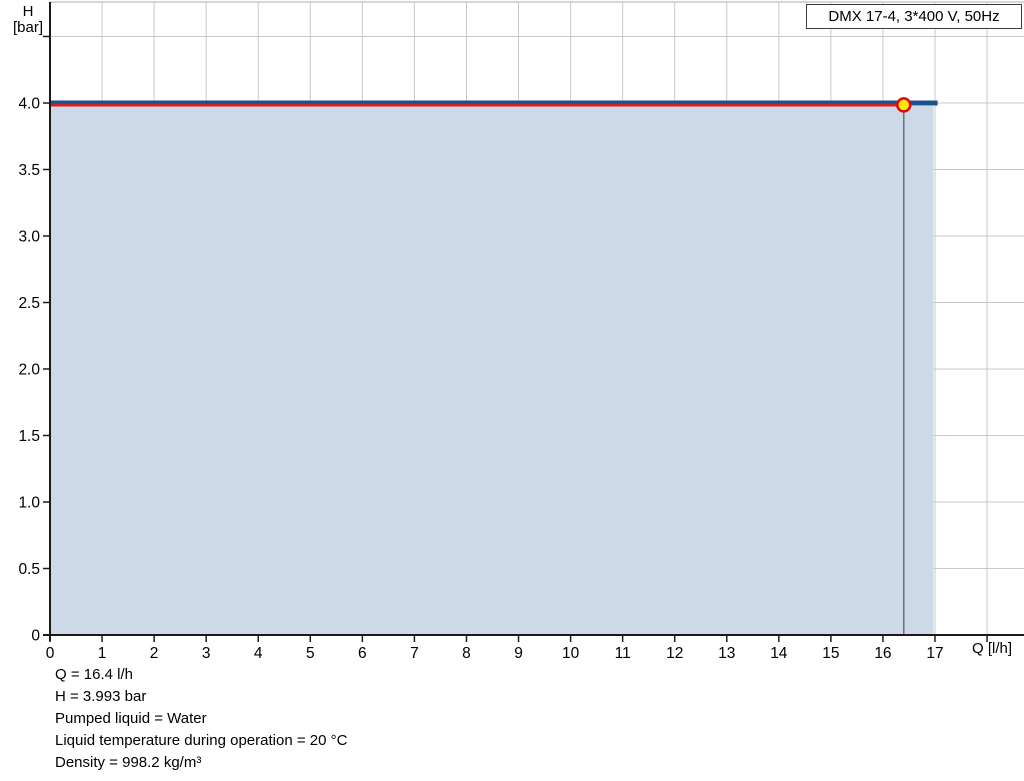 The width and height of the screenshot is (1024, 781). Describe the element at coordinates (29, 303) in the screenshot. I see `y-tick-label: 2.5` at that location.